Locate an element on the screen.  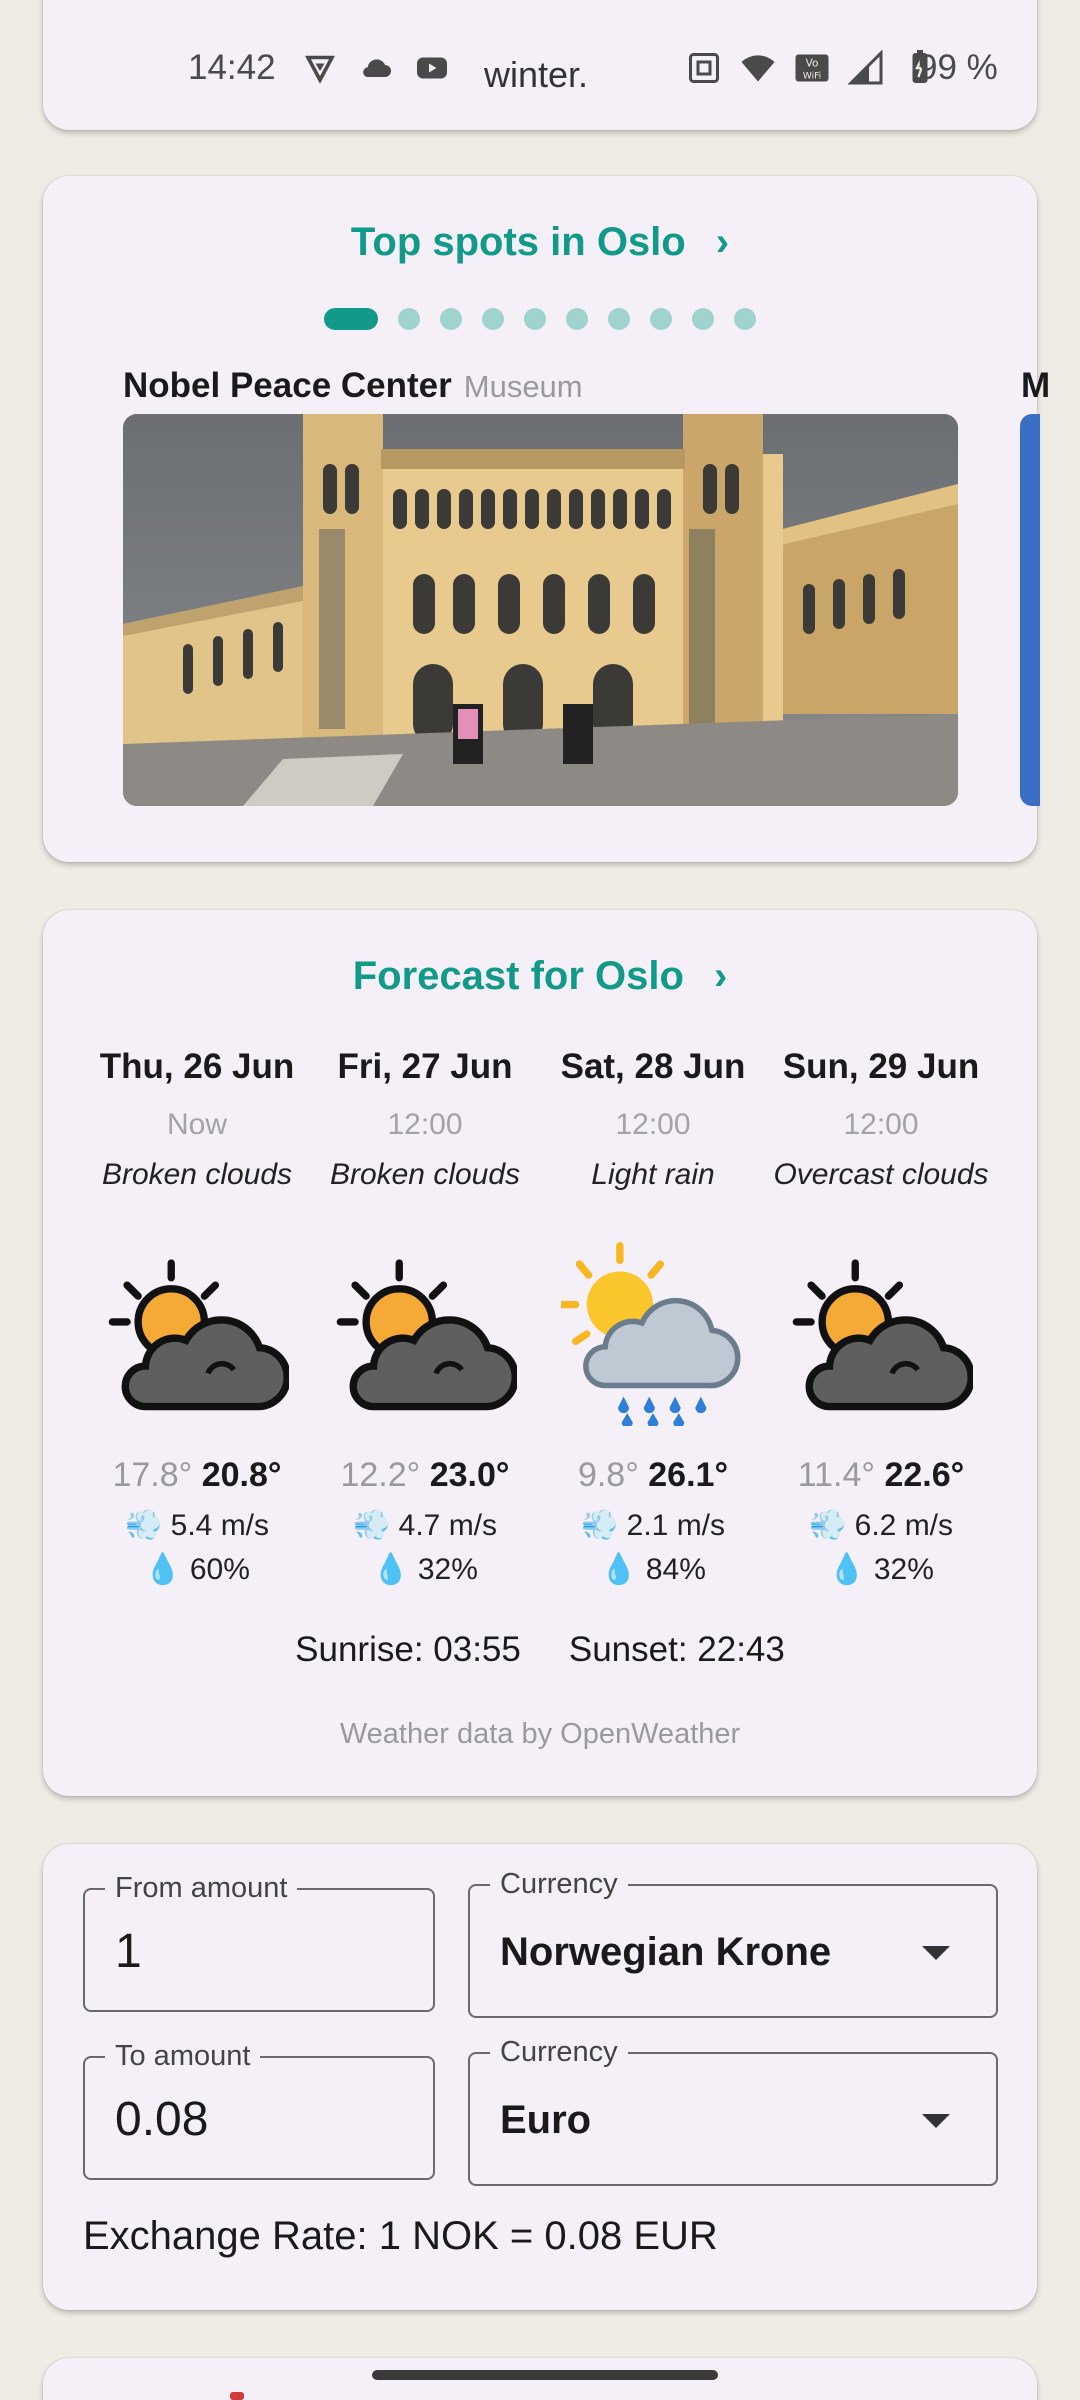
rain-chance: 84% is located at coordinates (675, 1569).